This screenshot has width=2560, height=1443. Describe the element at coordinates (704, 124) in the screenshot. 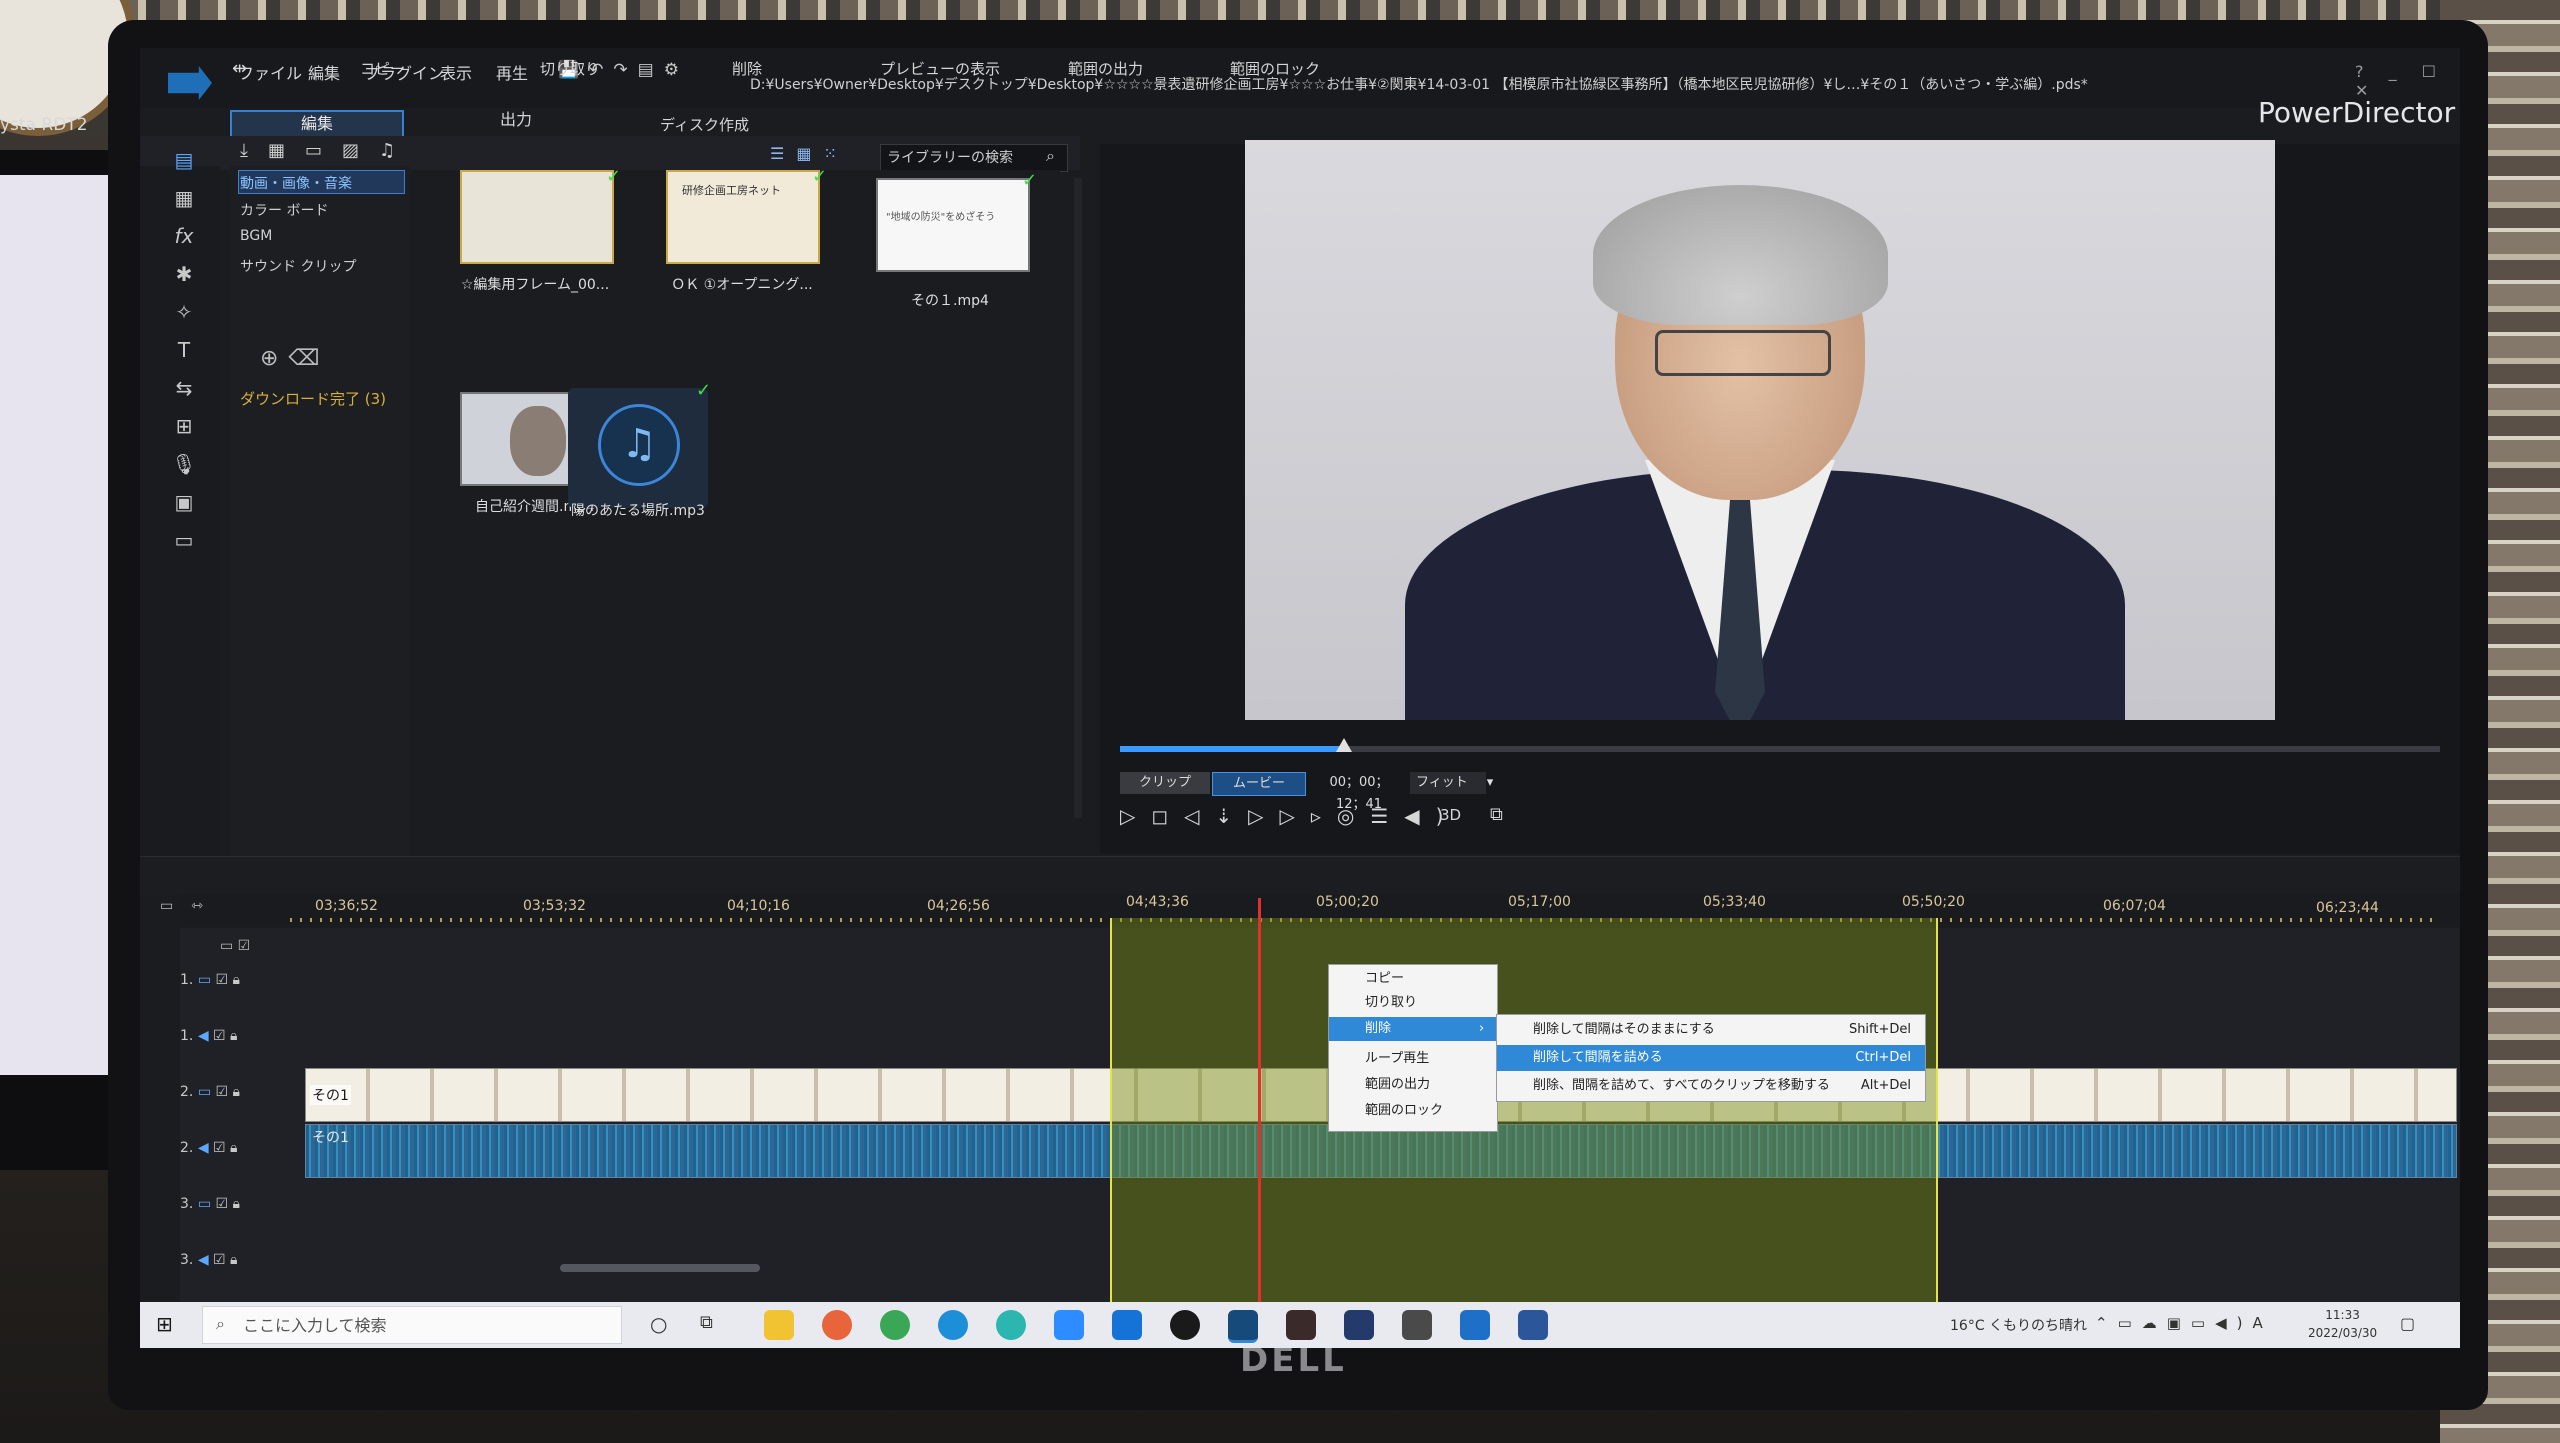

I see `tab-disc: ディスク作成` at that location.